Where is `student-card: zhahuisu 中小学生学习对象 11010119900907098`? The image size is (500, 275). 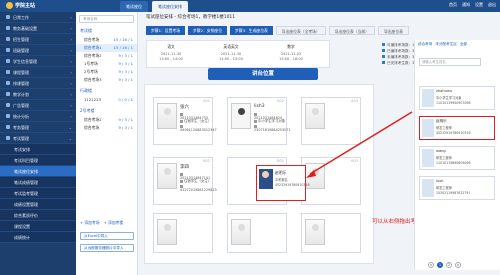 student-card: zhahuisu 中小学生学习对象 11010119900907098 is located at coordinates (457, 98).